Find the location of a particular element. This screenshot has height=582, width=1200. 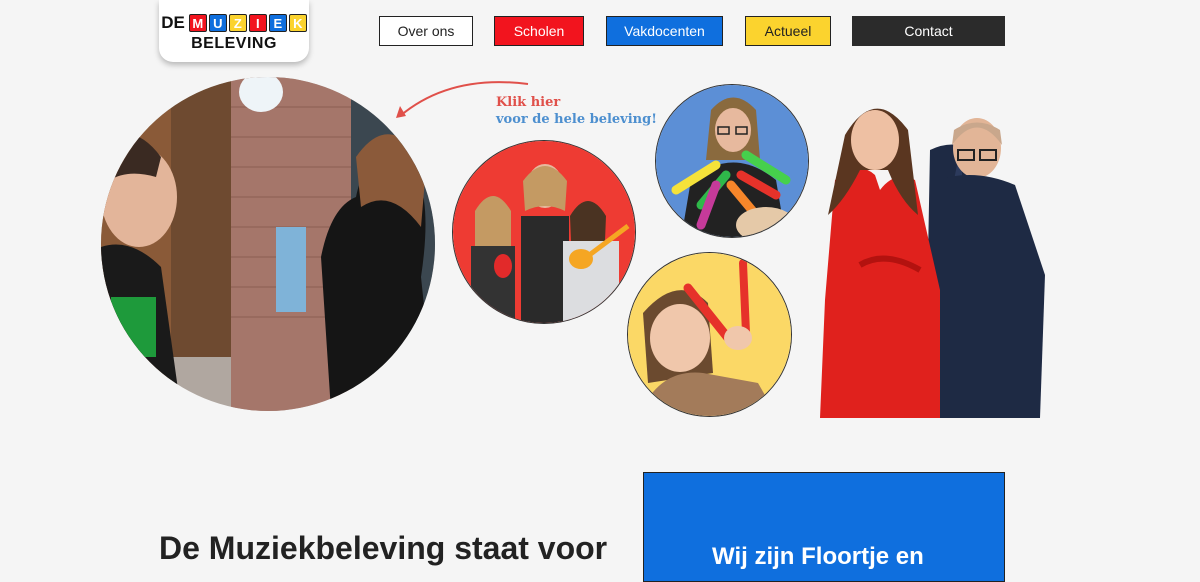

about-title: Wij zijn Floortje en is located at coordinates (818, 556).